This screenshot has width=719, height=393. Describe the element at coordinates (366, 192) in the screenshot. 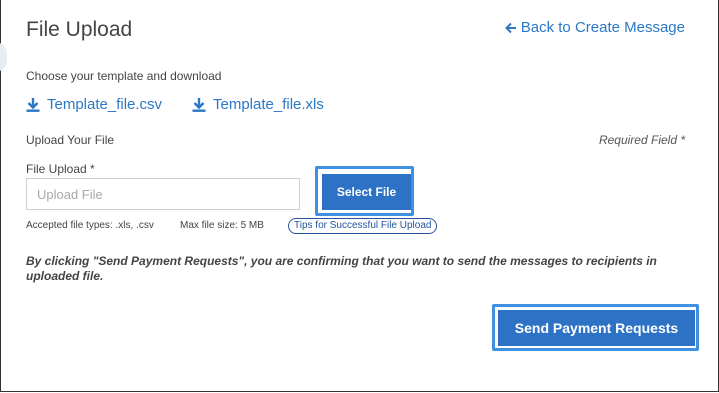

I see `select-file-button: Select File` at that location.